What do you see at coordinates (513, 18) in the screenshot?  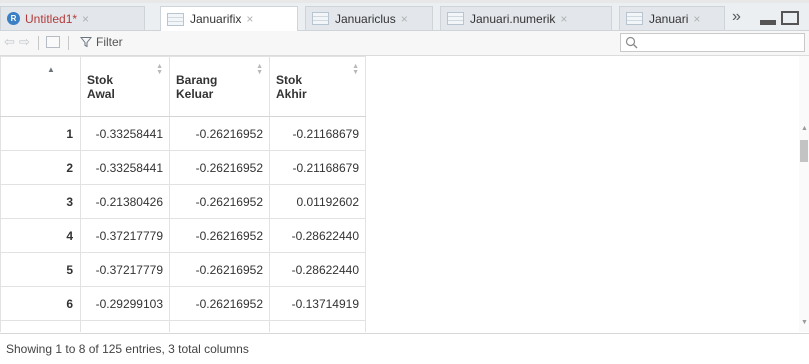 I see `tab-label: Januari.numerik` at bounding box center [513, 18].